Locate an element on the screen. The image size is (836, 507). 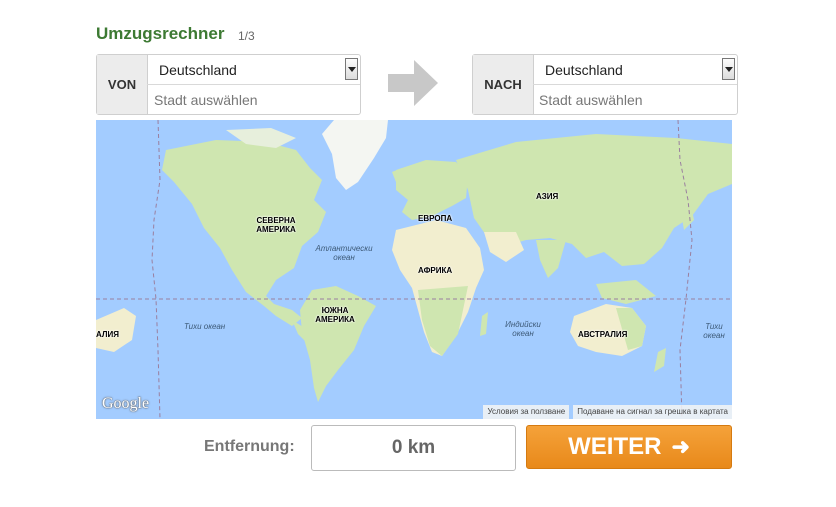
label-australia-left: АЛИЯ is located at coordinates (107, 334).